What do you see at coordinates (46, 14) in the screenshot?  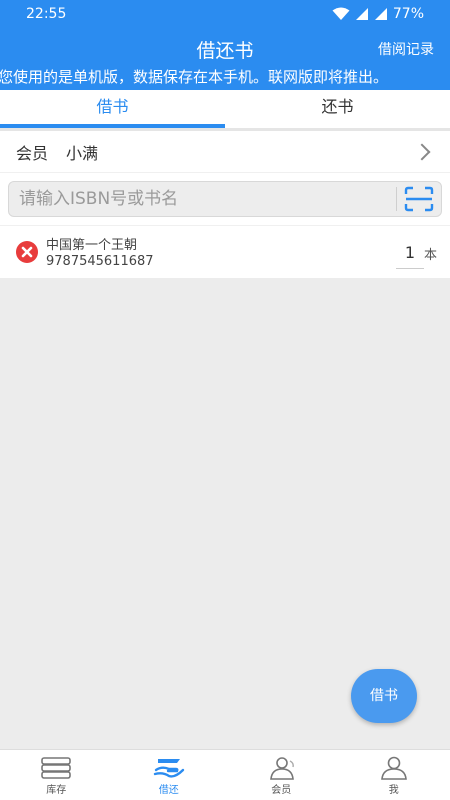 I see `status-time: 22:55` at bounding box center [46, 14].